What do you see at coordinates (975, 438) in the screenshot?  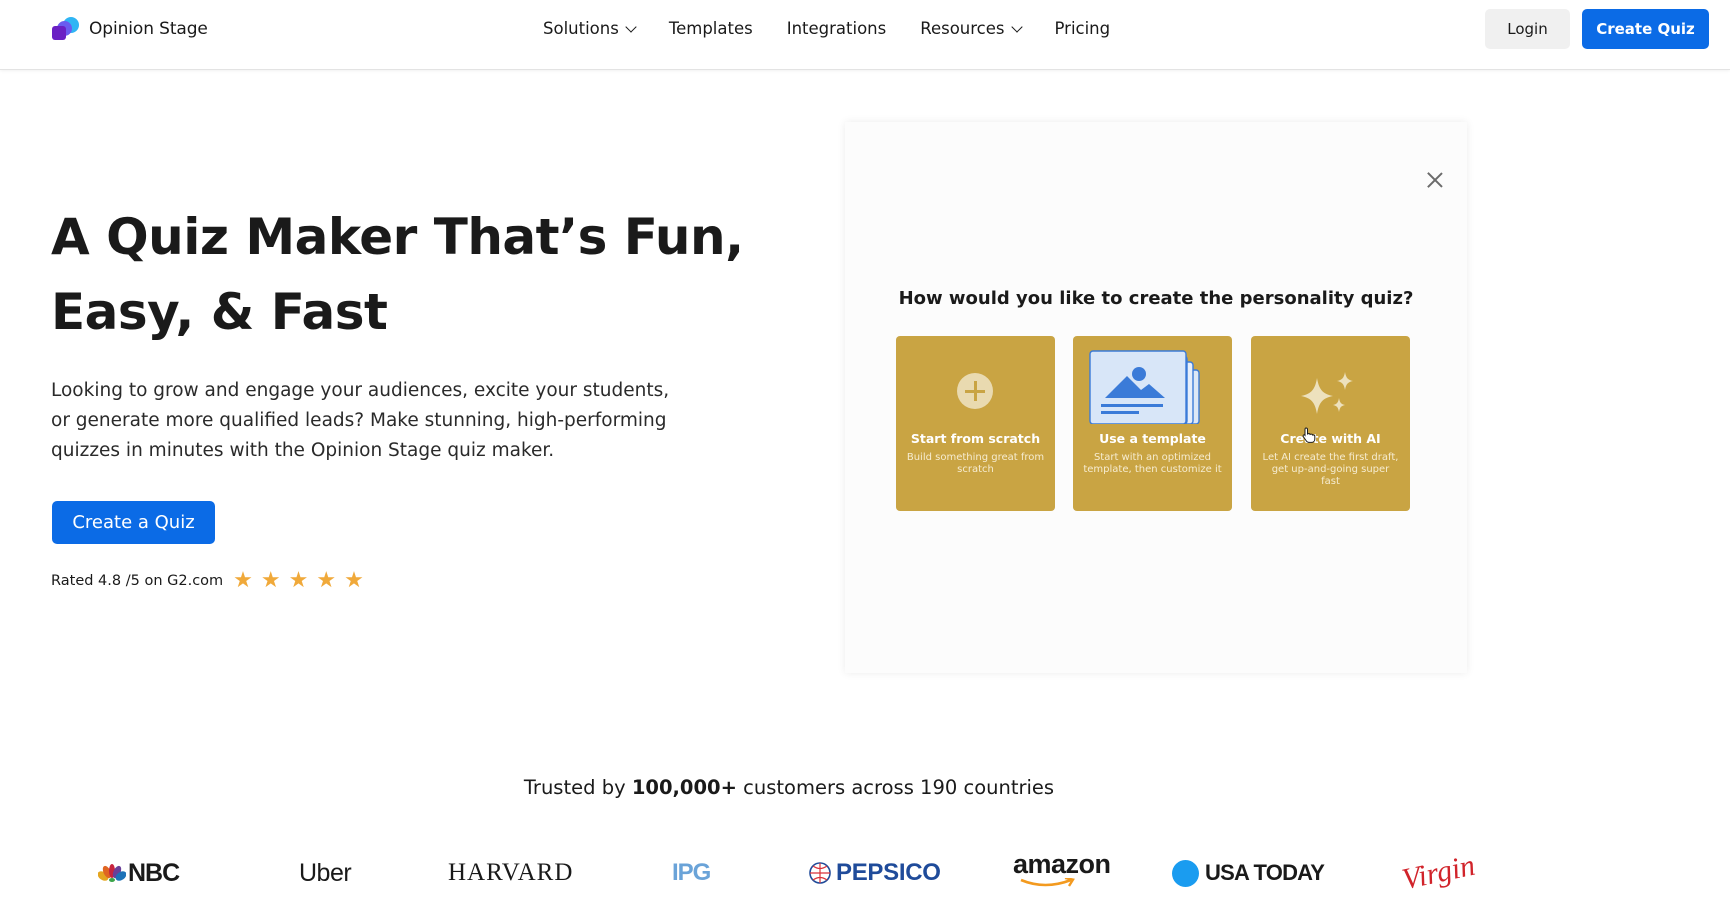 I see `option-title: Start from scratch` at bounding box center [975, 438].